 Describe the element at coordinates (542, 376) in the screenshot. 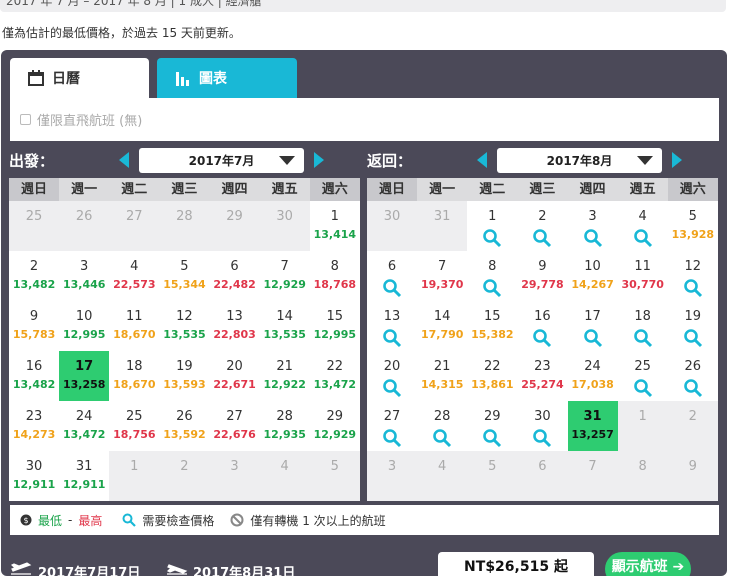

I see `calendar-day: 23 25,274` at that location.